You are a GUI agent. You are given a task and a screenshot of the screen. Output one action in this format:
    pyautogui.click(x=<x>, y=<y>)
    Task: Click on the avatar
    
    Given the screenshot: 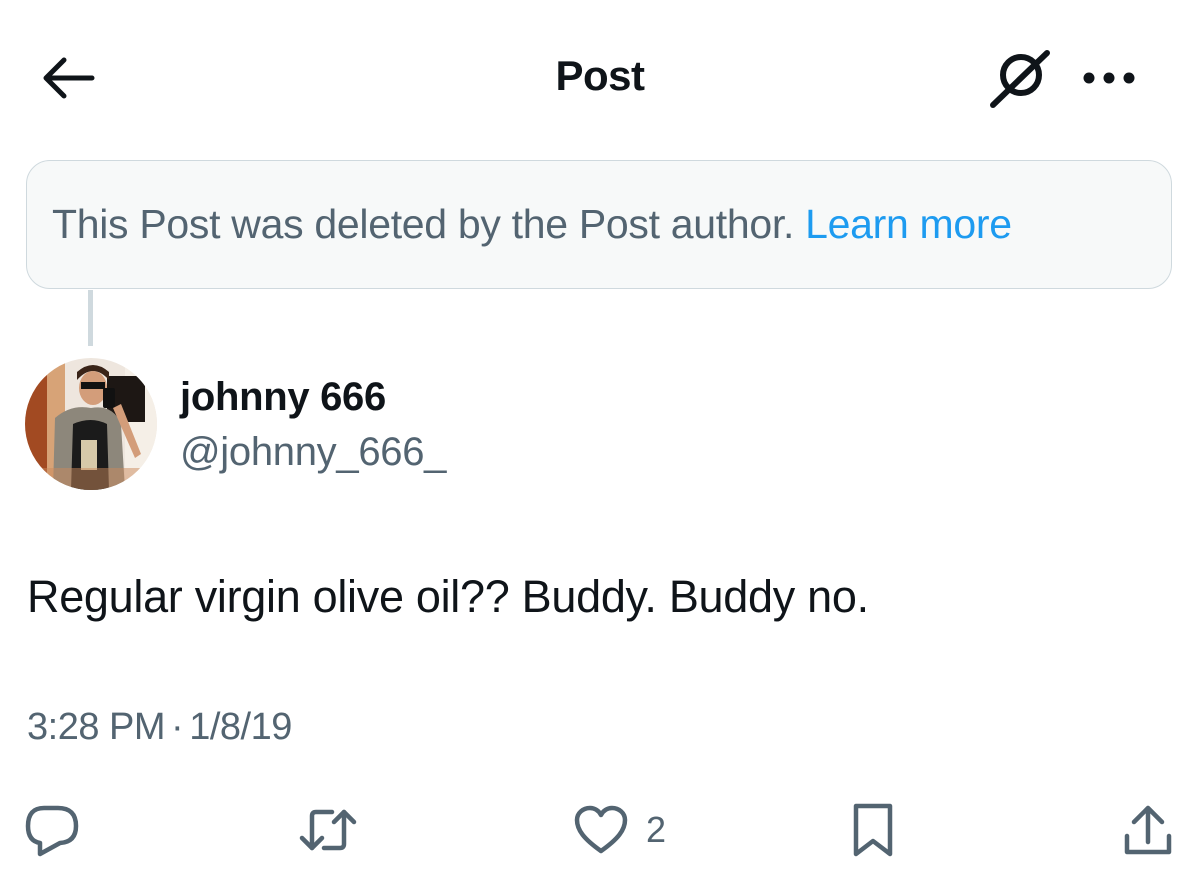 What is the action you would take?
    pyautogui.click(x=91, y=424)
    